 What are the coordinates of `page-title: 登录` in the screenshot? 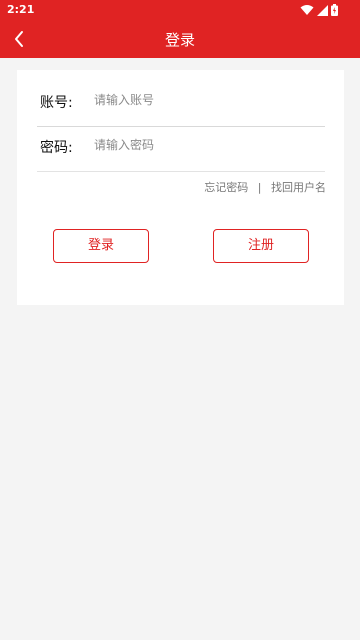 It's located at (179, 40).